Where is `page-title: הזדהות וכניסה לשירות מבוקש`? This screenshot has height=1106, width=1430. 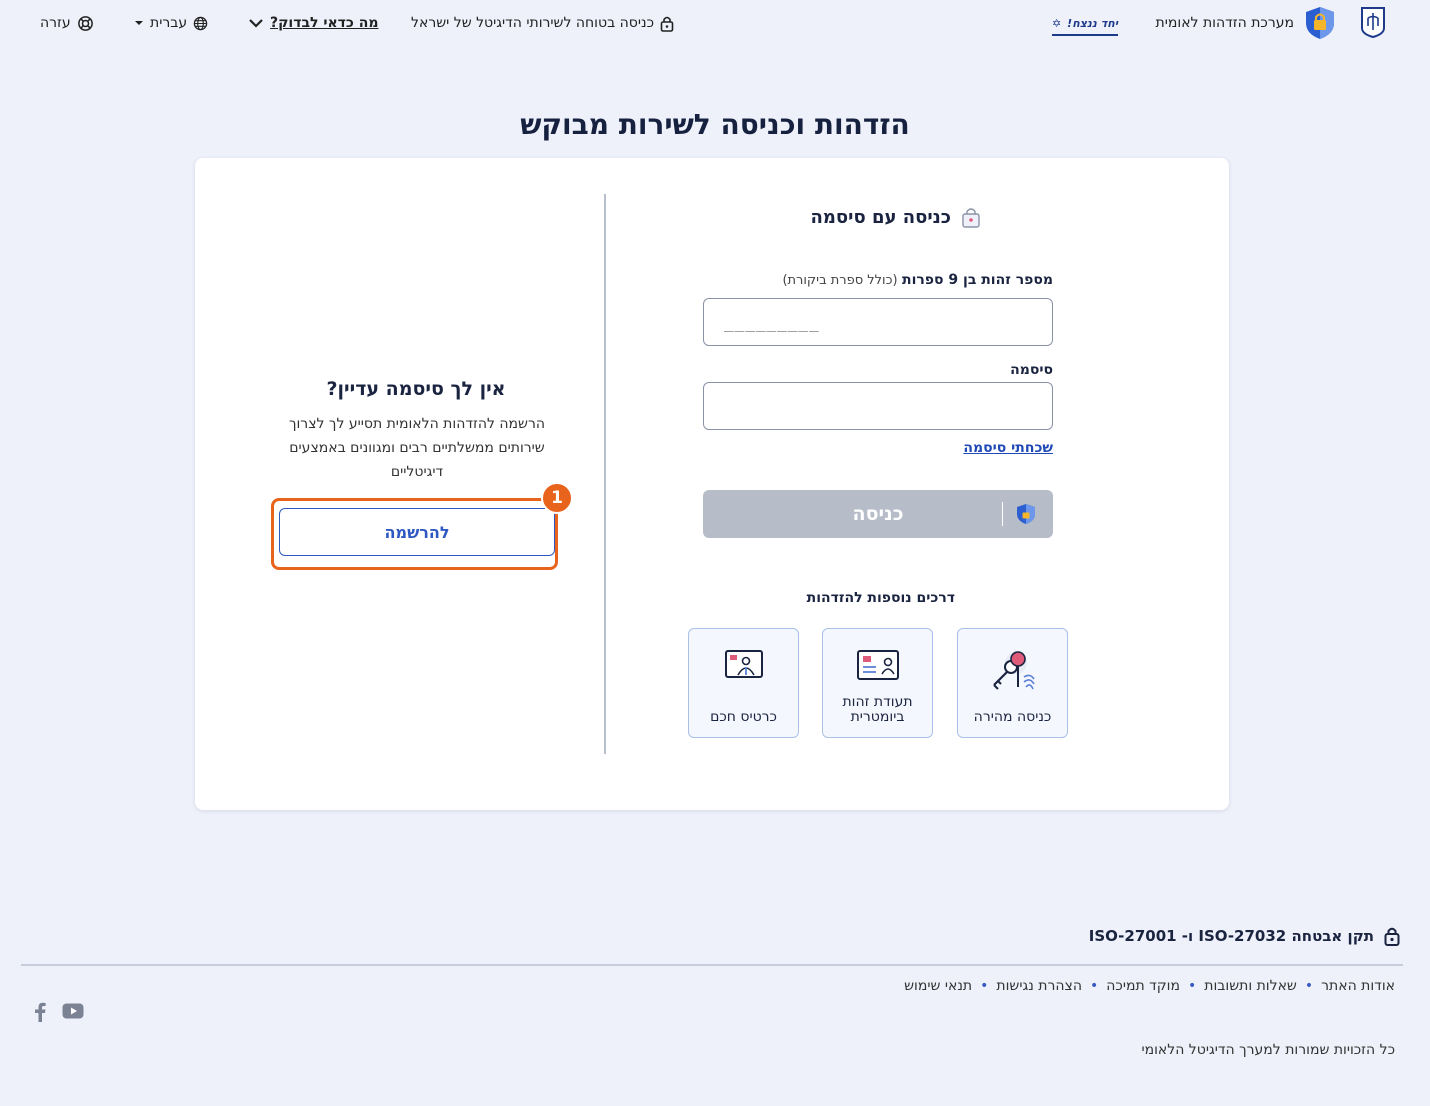 page-title: הזדהות וכניסה לשירות מבוקש is located at coordinates (715, 124).